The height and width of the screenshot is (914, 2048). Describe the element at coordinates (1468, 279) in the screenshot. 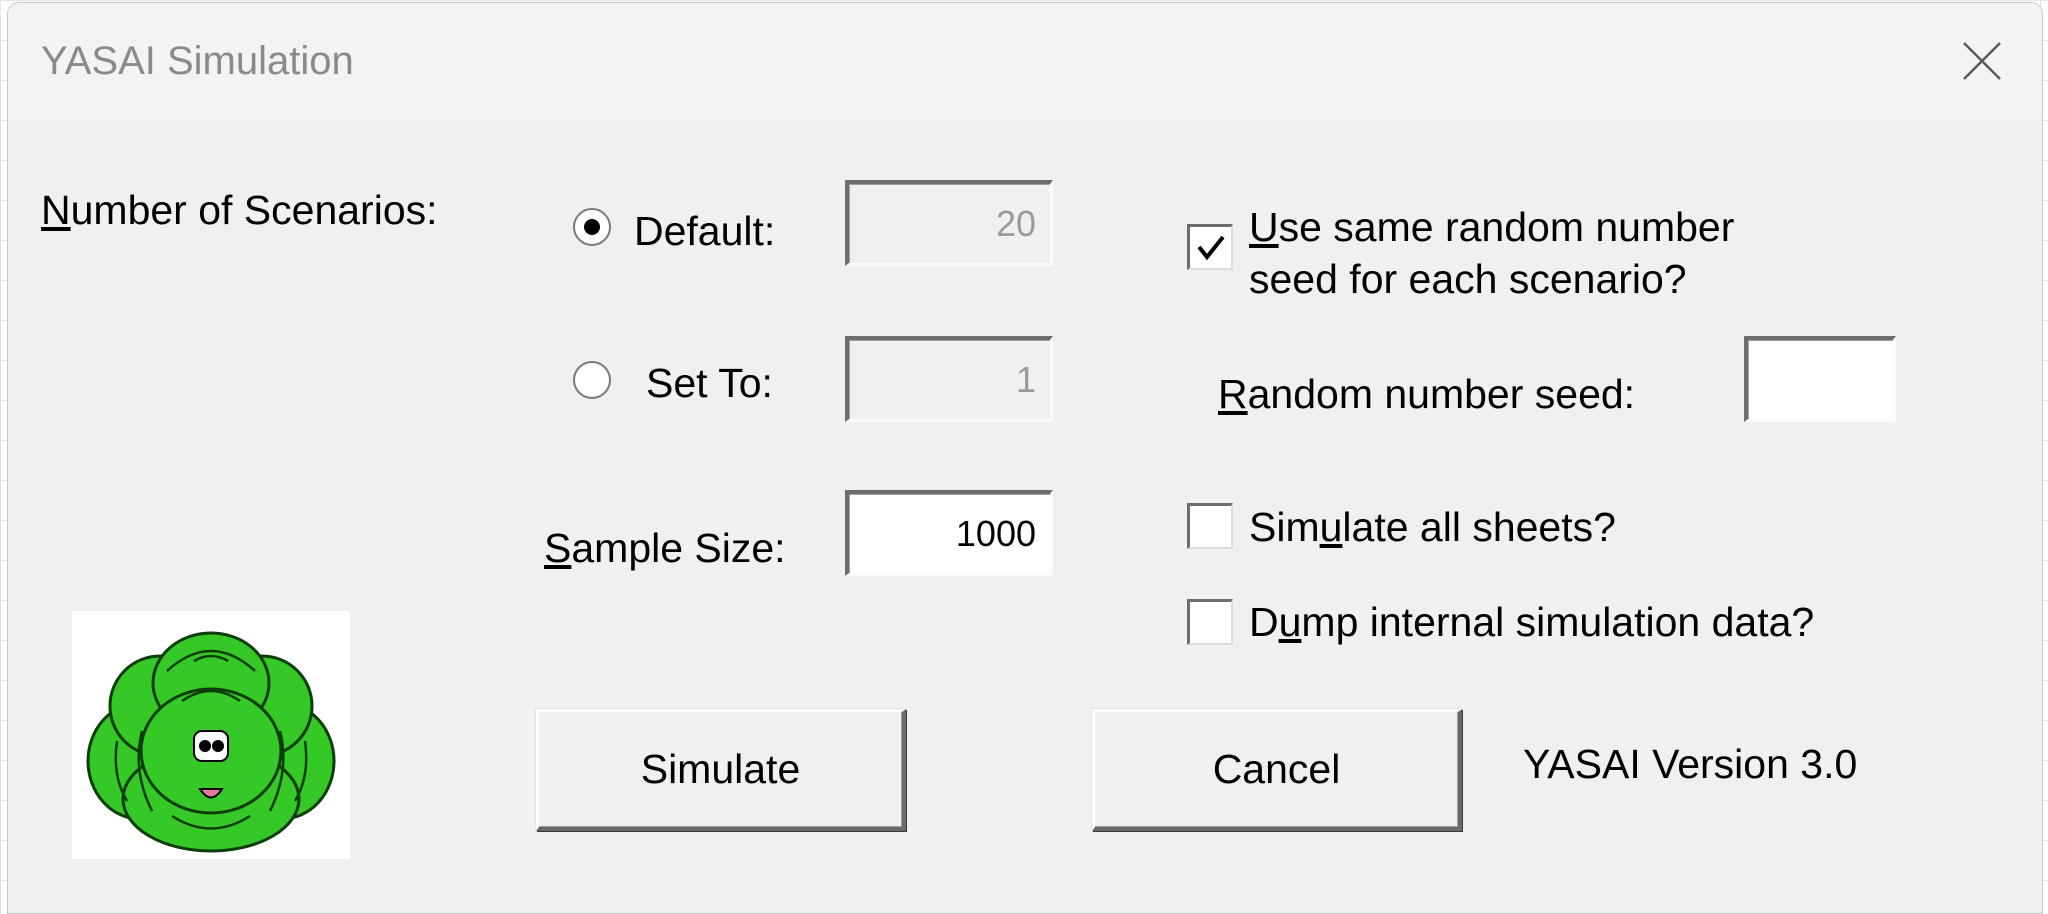

I see `same-seed-label-line2: seed for each scenario?` at that location.